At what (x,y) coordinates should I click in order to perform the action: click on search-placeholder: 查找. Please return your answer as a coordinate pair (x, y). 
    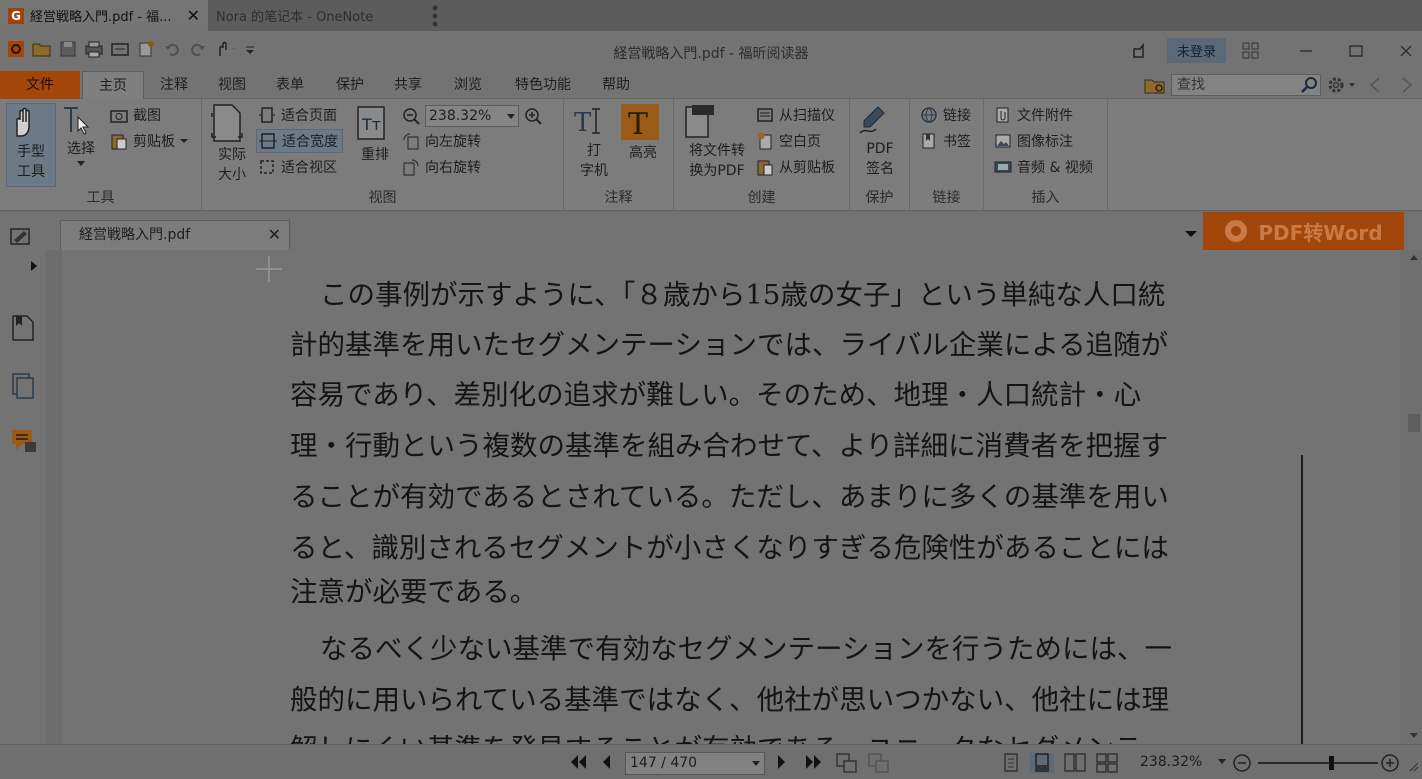
    Looking at the image, I should click on (1191, 85).